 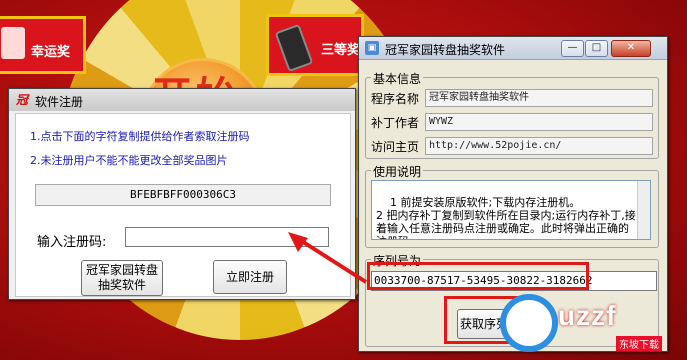 I want to click on patch-author-field: WYWZ, so click(x=539, y=122).